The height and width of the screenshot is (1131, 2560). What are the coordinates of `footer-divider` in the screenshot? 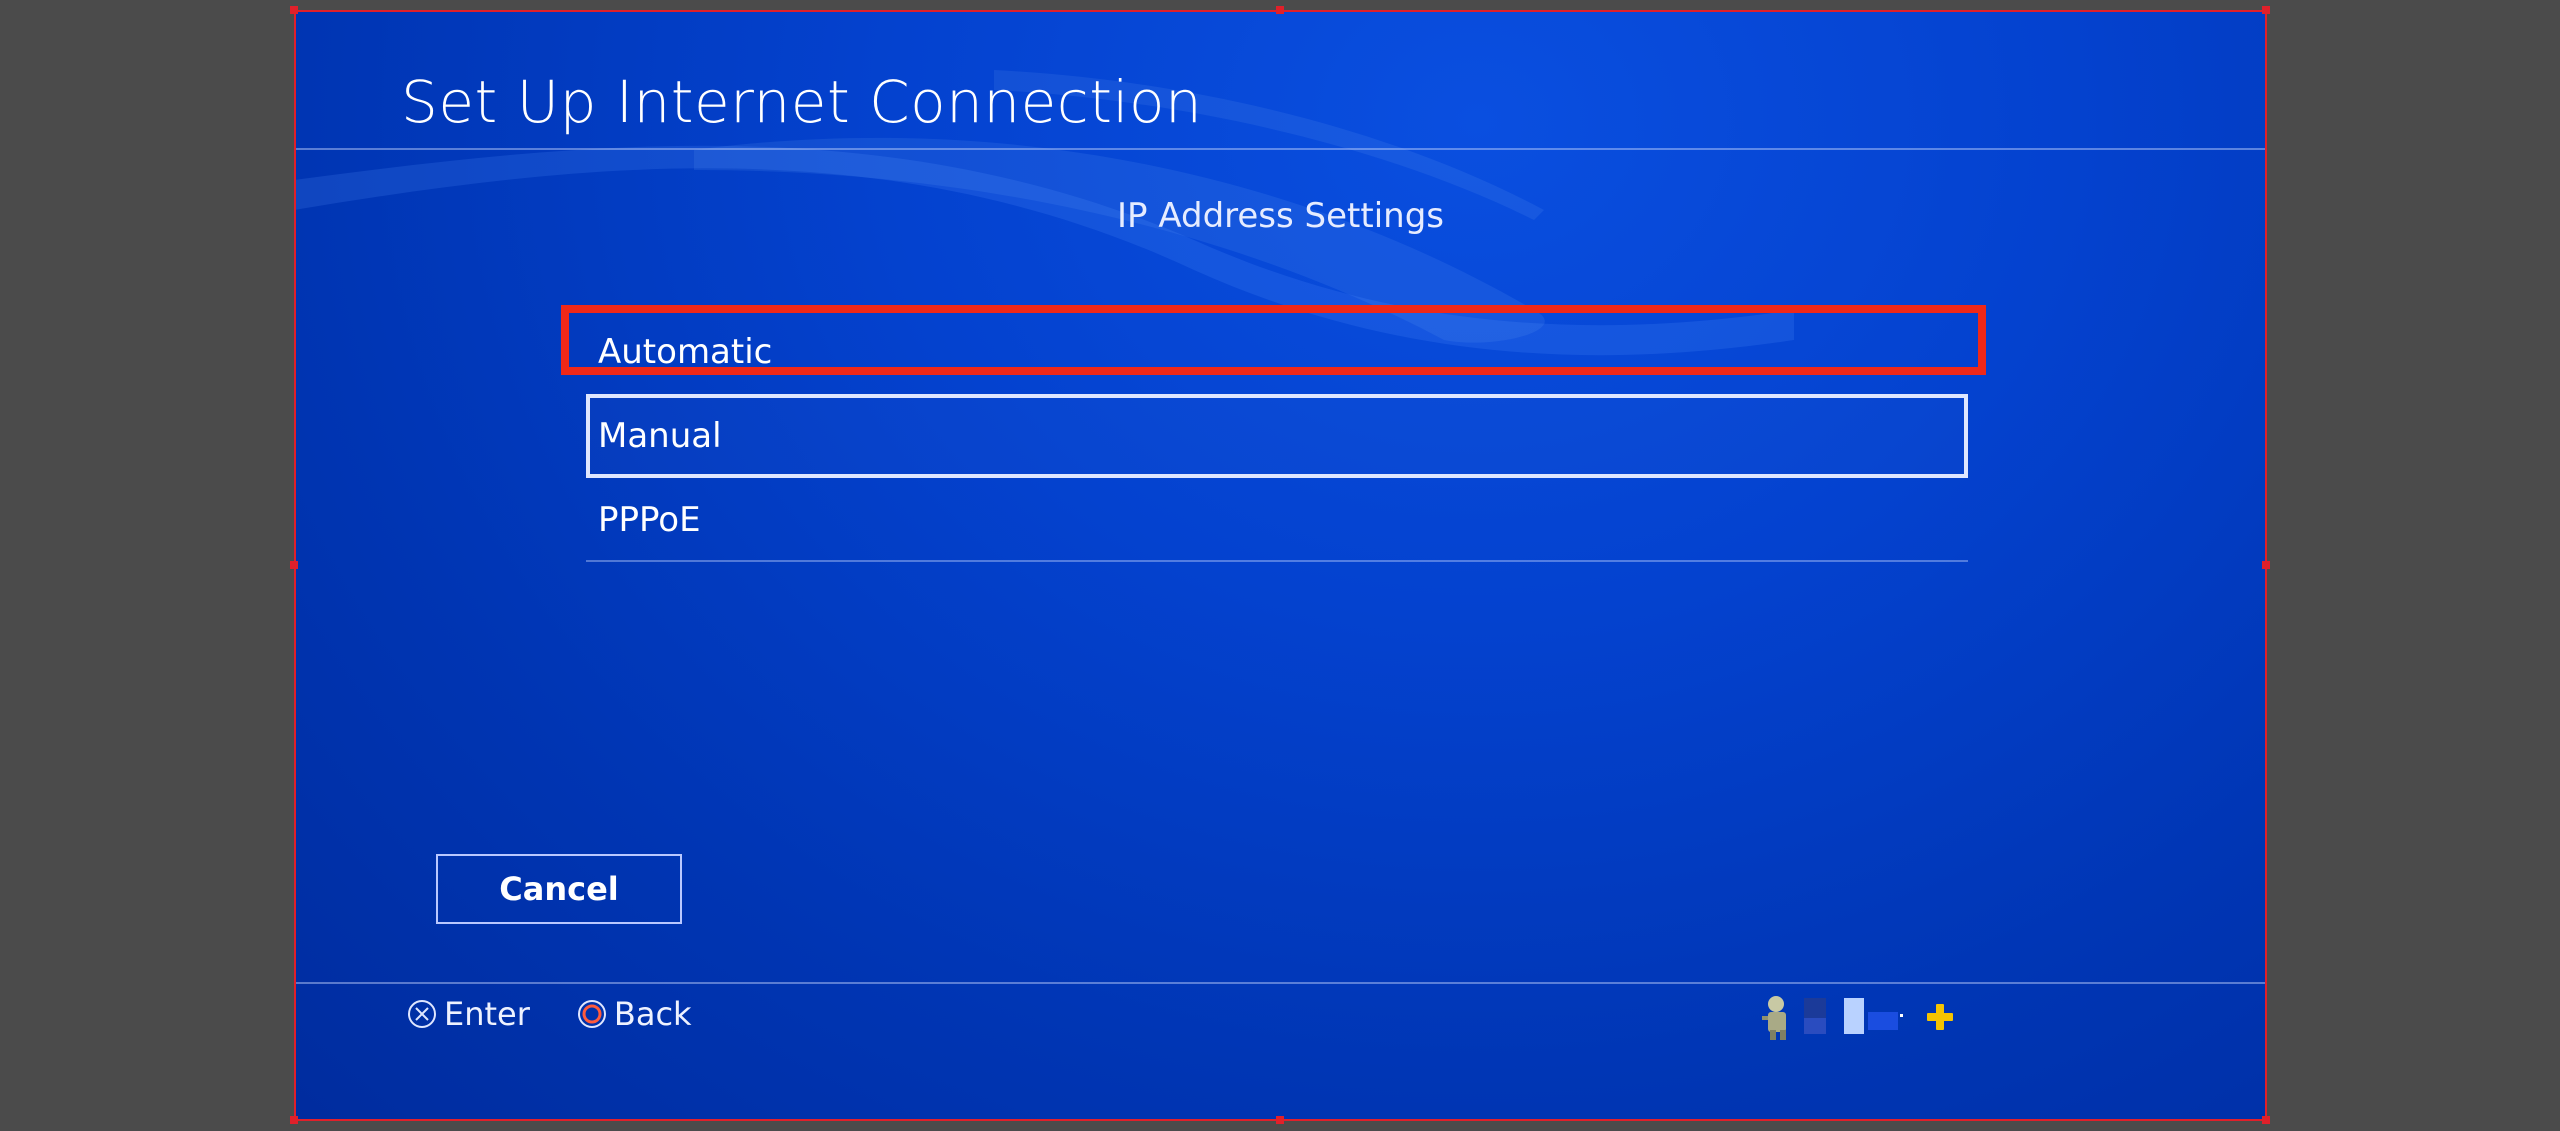 It's located at (1280, 983).